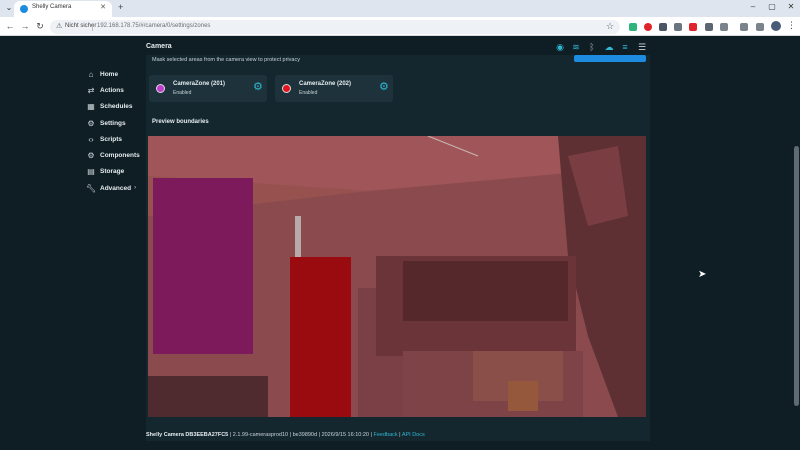 The image size is (800, 450). What do you see at coordinates (648, 27) in the screenshot?
I see `opera-icon` at bounding box center [648, 27].